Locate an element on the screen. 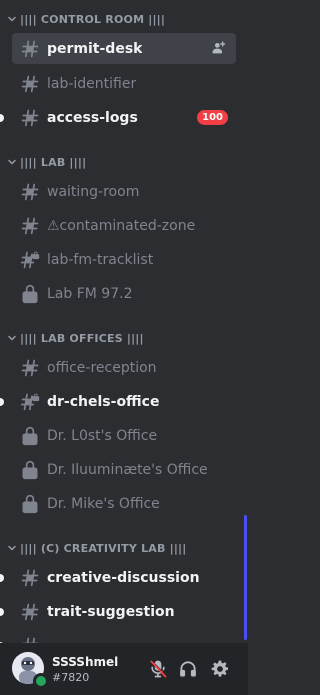  channel-permit-desk: permit-desk is located at coordinates (124, 48).